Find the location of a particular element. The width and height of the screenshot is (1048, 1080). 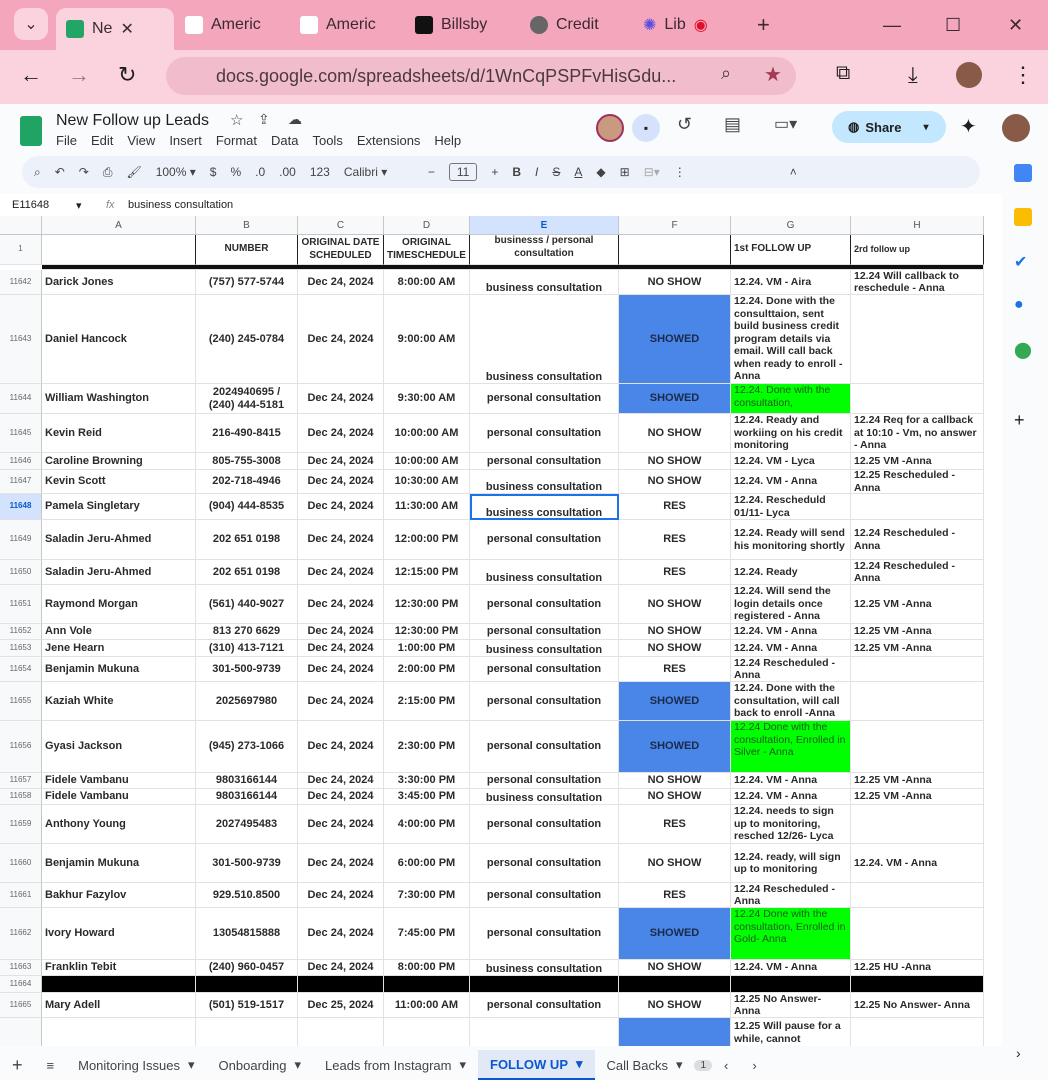

header-cell is located at coordinates (675, 250).